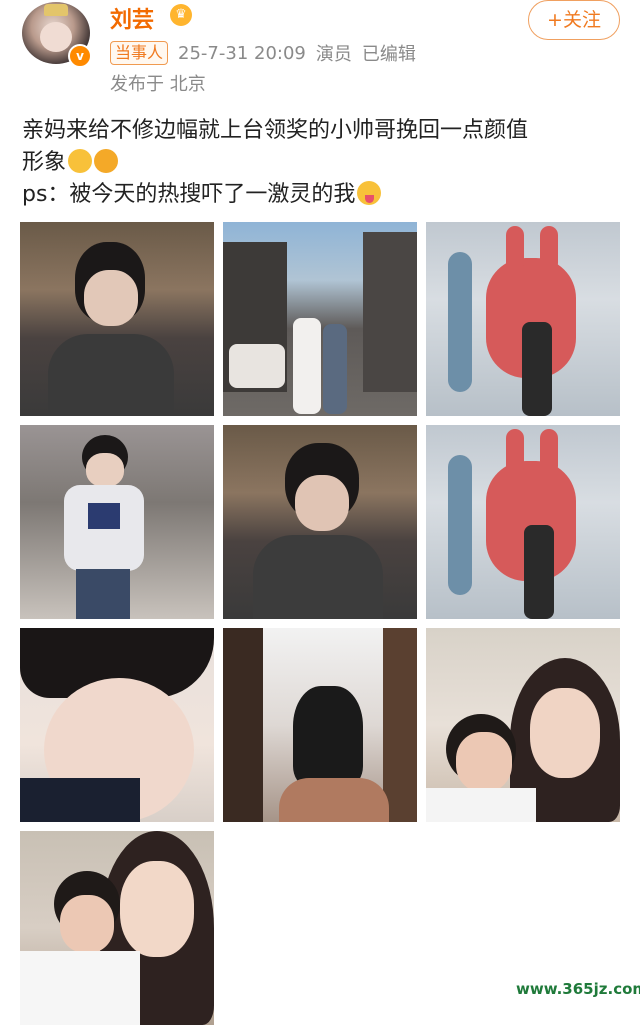 This screenshot has width=640, height=1025. I want to click on edited-label: 已编辑, so click(389, 53).